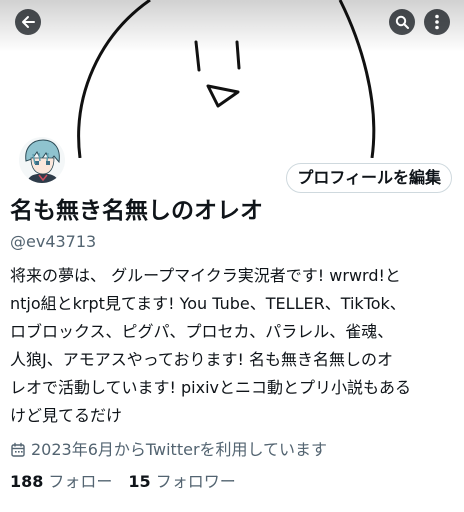  What do you see at coordinates (201, 359) in the screenshot?
I see `bio-line: 人狼J、アモアスやっております! 名も無き名無しのオ` at bounding box center [201, 359].